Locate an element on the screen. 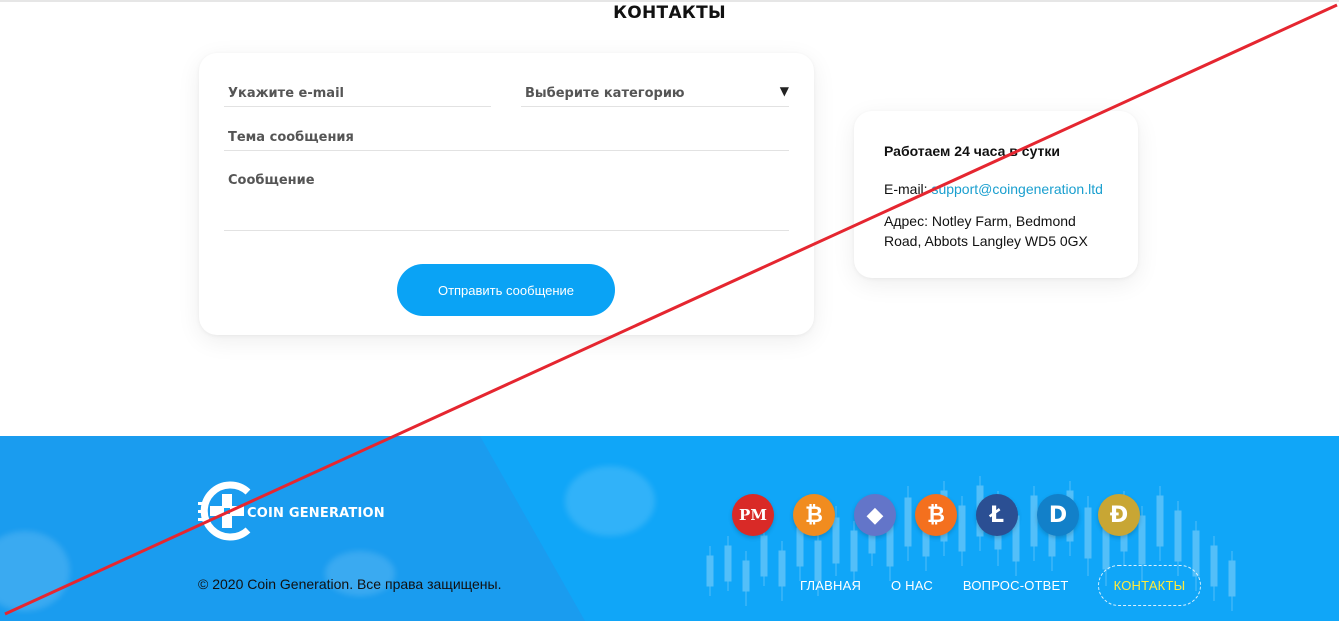 The image size is (1339, 621). footer-nav: ГЛАВНАЯ О НАС ВОПРОС-ОТВЕТ КОНТАКТЫ is located at coordinates (1001, 585).